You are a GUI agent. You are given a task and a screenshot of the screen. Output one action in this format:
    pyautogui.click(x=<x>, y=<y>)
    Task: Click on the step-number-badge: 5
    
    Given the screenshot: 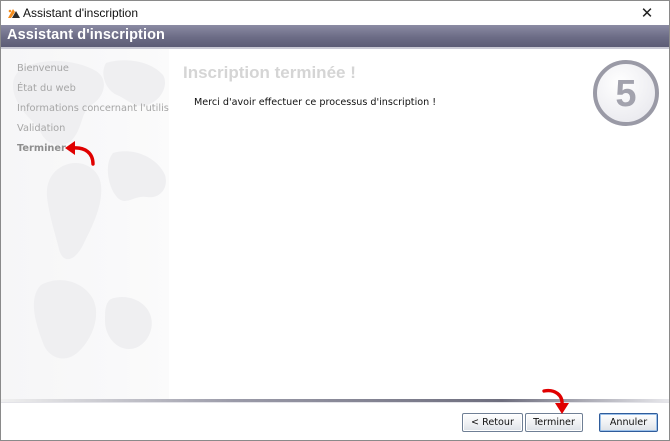 What is the action you would take?
    pyautogui.click(x=626, y=93)
    